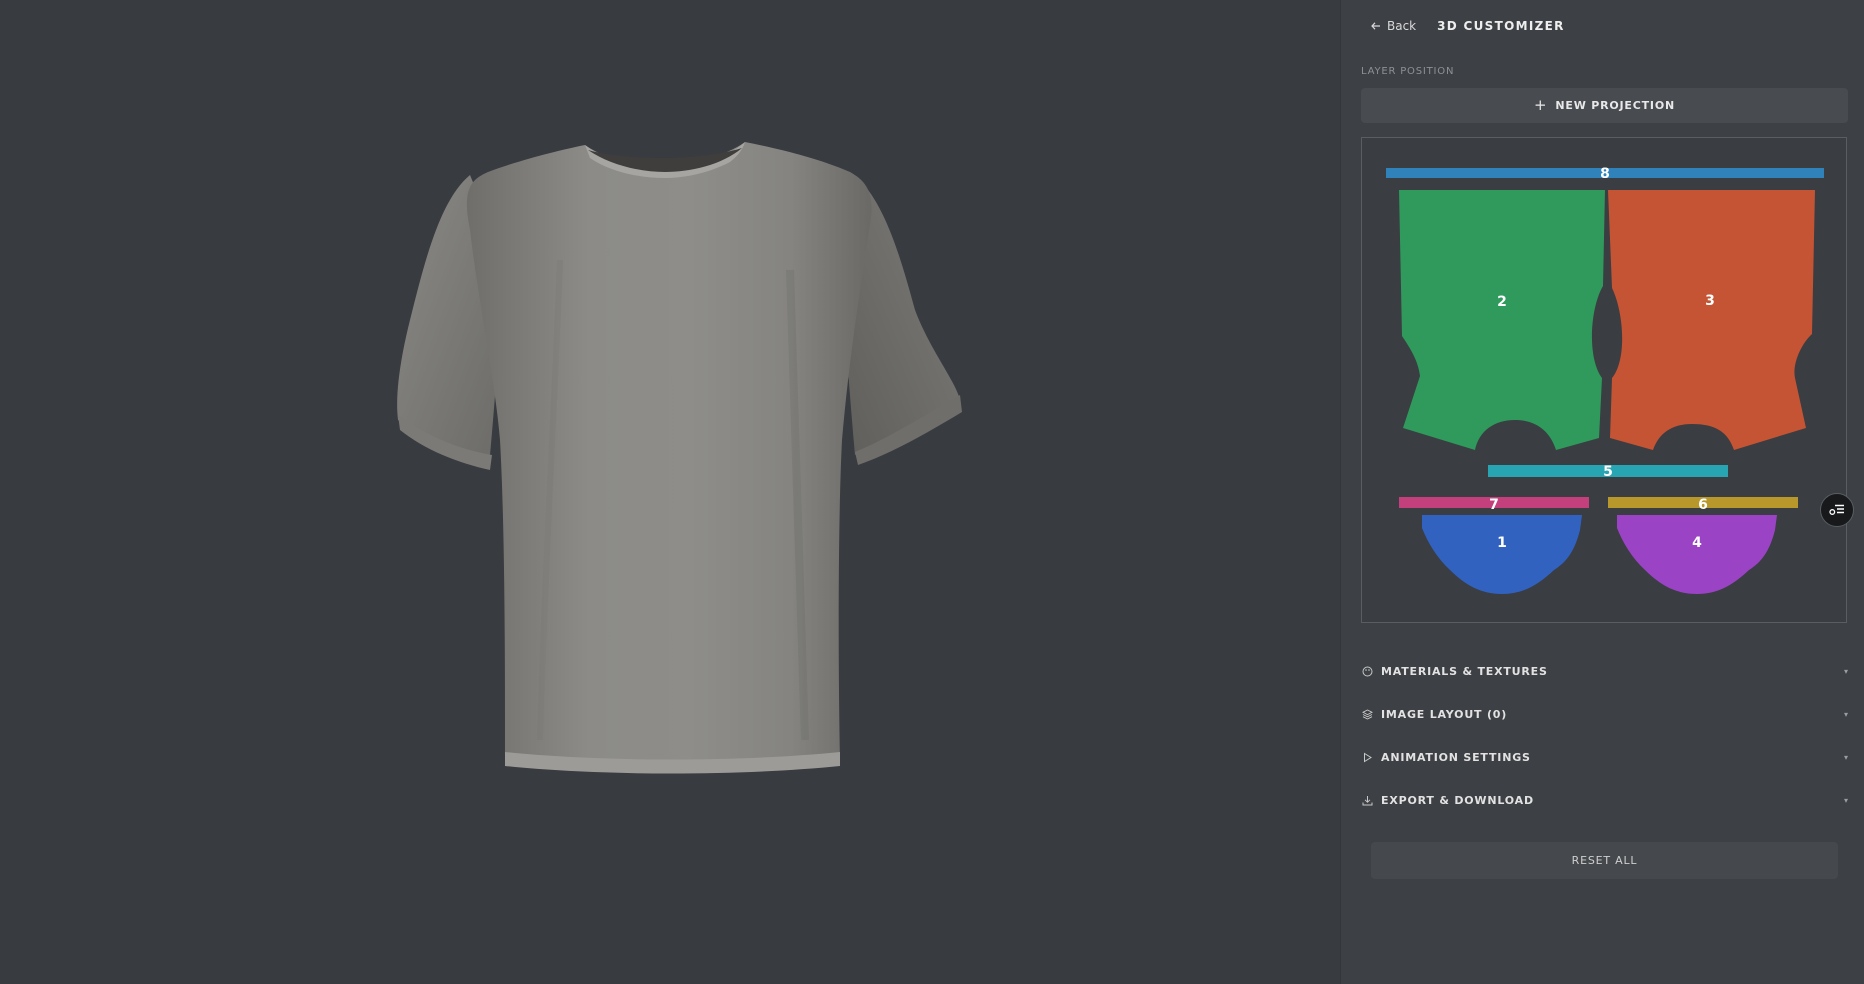 Image resolution: width=1864 pixels, height=984 pixels. I want to click on layer-position-label: LAYER POSITION, so click(1408, 71).